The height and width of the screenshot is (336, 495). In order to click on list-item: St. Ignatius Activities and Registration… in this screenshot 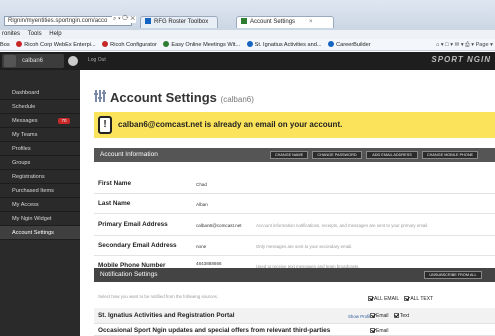, I will do `click(294, 316)`.